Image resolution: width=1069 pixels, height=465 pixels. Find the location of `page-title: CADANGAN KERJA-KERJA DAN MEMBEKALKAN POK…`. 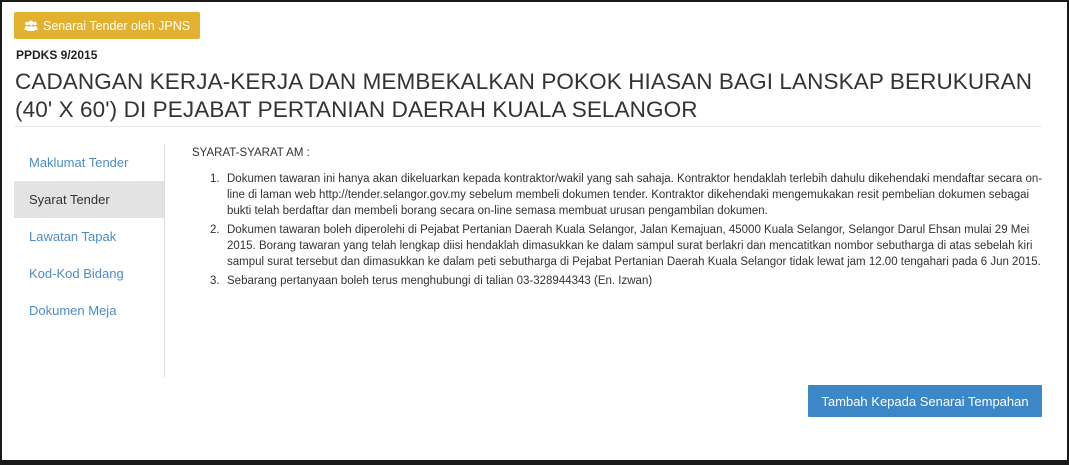

page-title: CADANGAN KERJA-KERJA DAN MEMBEKALKAN POK… is located at coordinates (524, 95).